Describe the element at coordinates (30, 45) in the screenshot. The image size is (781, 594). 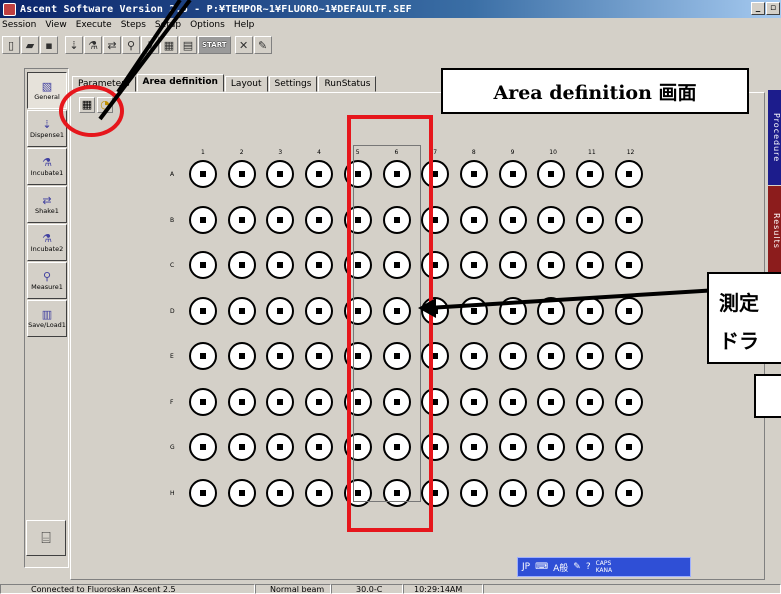
I see `open-folder-button: ▰` at that location.